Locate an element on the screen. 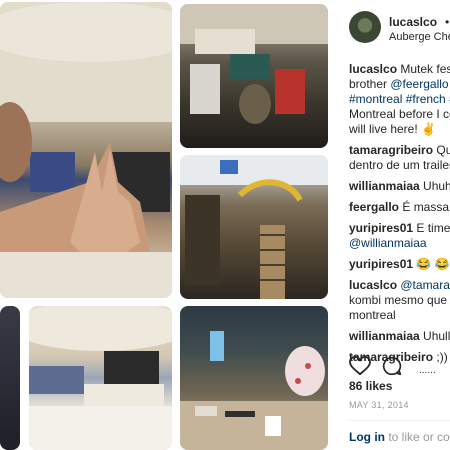 The image size is (450, 450). comment-continuation: kombi mesmo que é is located at coordinates (399, 300).